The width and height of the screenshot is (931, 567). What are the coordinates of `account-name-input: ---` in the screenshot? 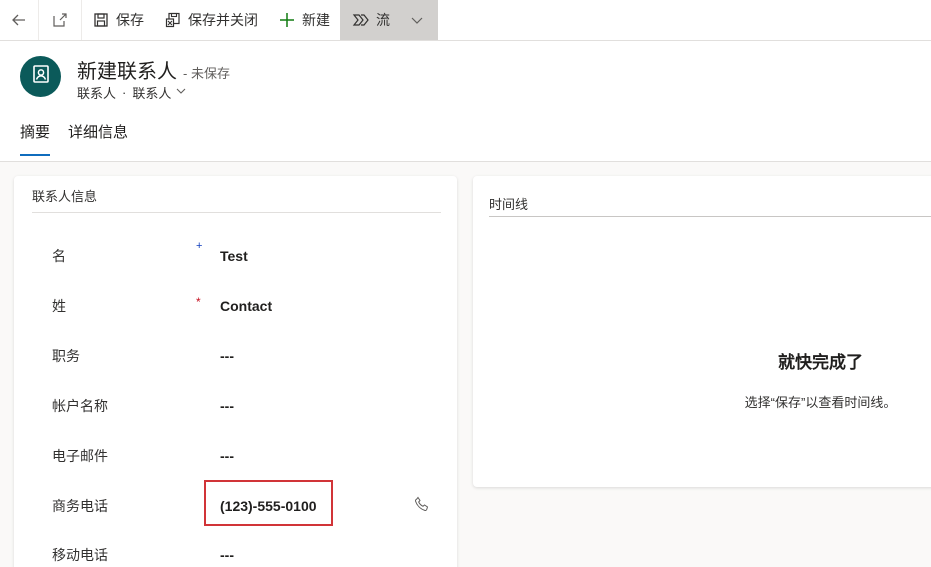 It's located at (227, 406).